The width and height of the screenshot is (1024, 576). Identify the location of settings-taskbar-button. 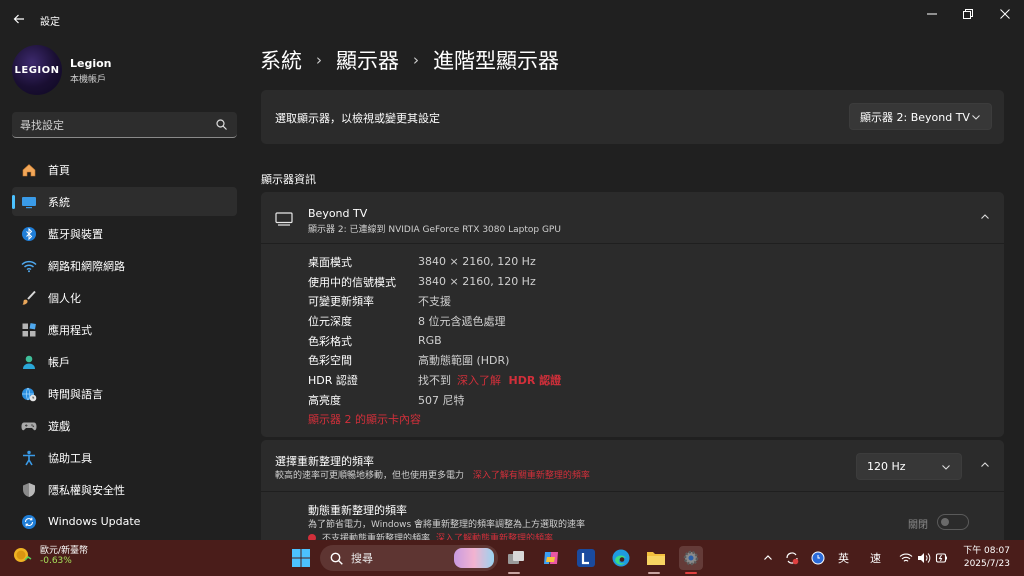
(691, 558).